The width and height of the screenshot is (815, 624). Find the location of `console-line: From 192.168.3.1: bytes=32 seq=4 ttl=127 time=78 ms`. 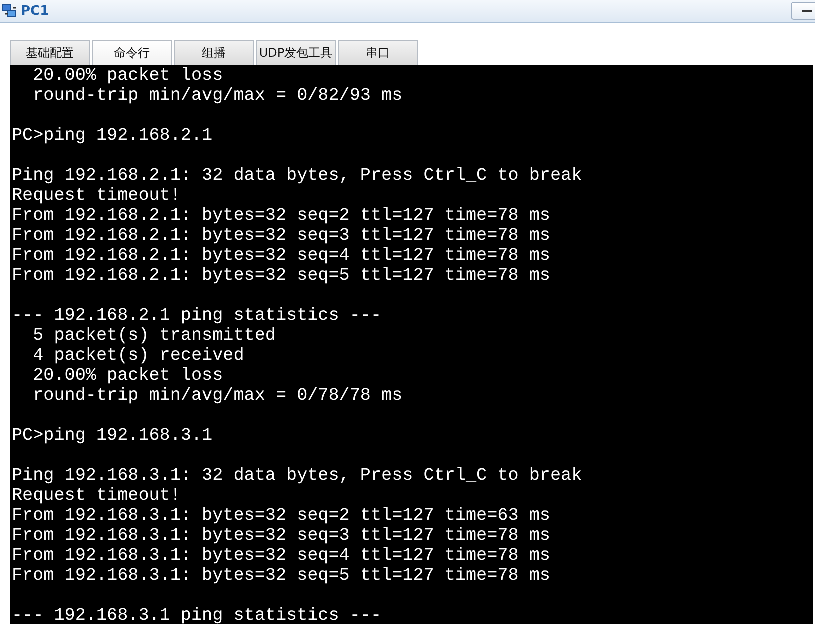

console-line: From 192.168.3.1: bytes=32 seq=4 ttl=127 time=78 ms is located at coordinates (281, 556).